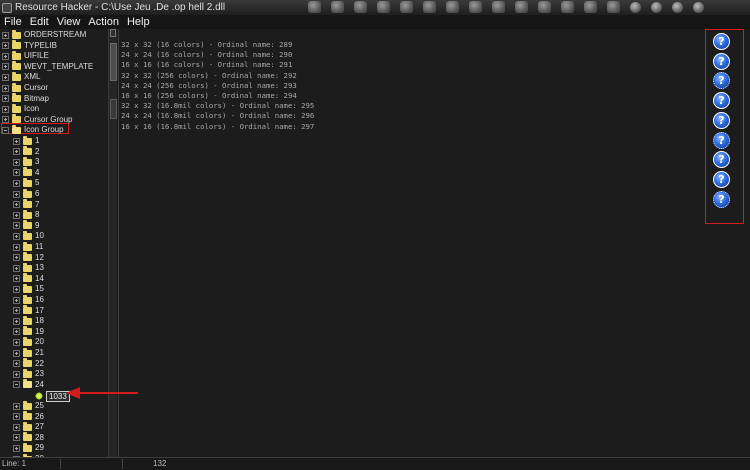 The width and height of the screenshot is (750, 470). Describe the element at coordinates (47, 66) in the screenshot. I see `tree-node-wevt_template: WEVT_TEMPLATE` at that location.